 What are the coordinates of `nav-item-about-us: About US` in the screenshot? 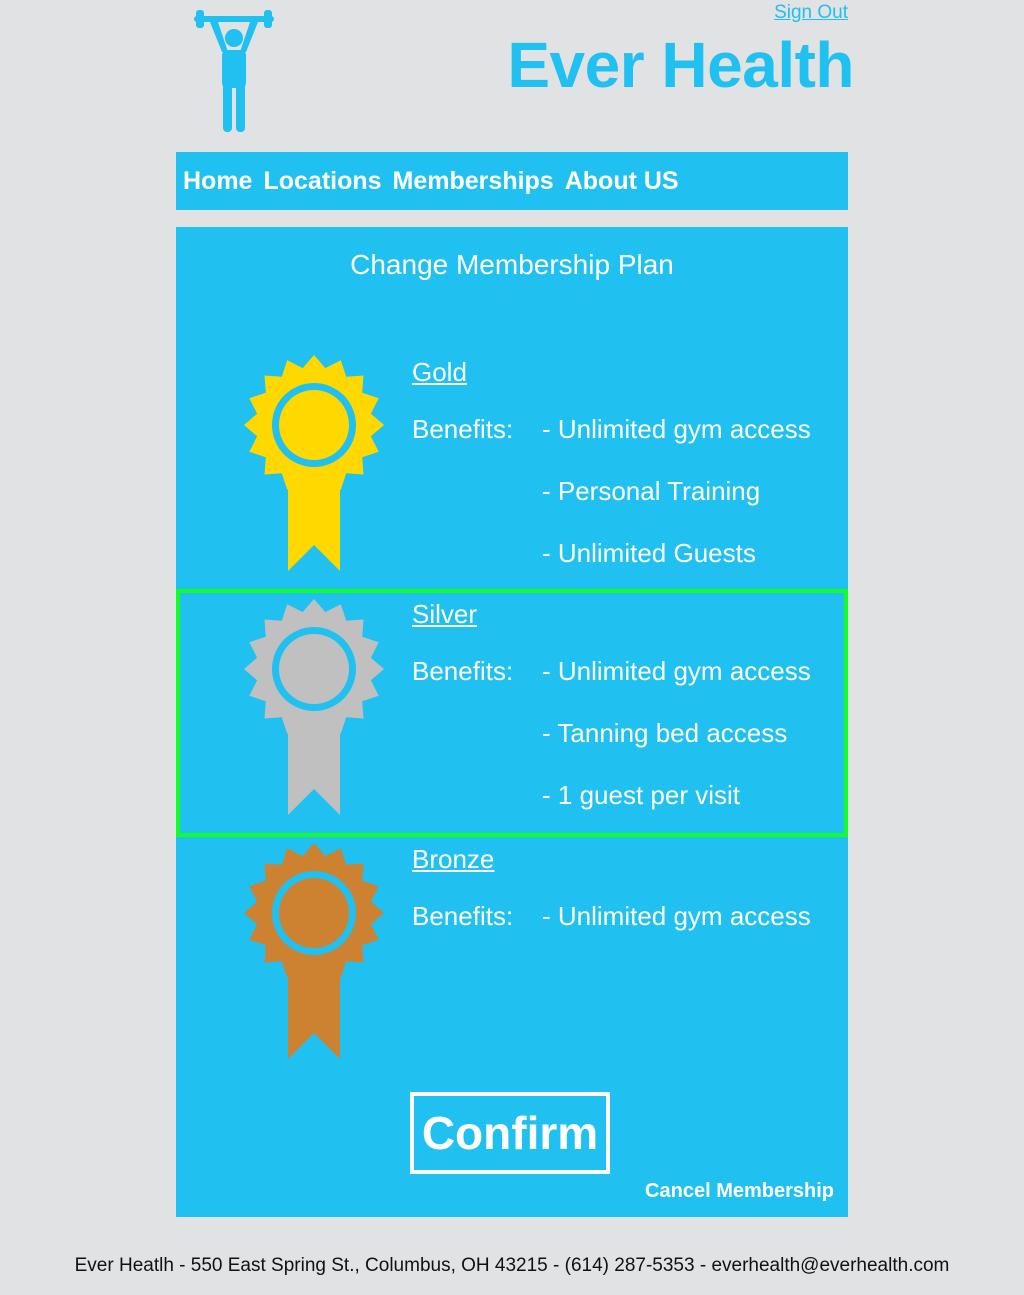 It's located at (622, 181).